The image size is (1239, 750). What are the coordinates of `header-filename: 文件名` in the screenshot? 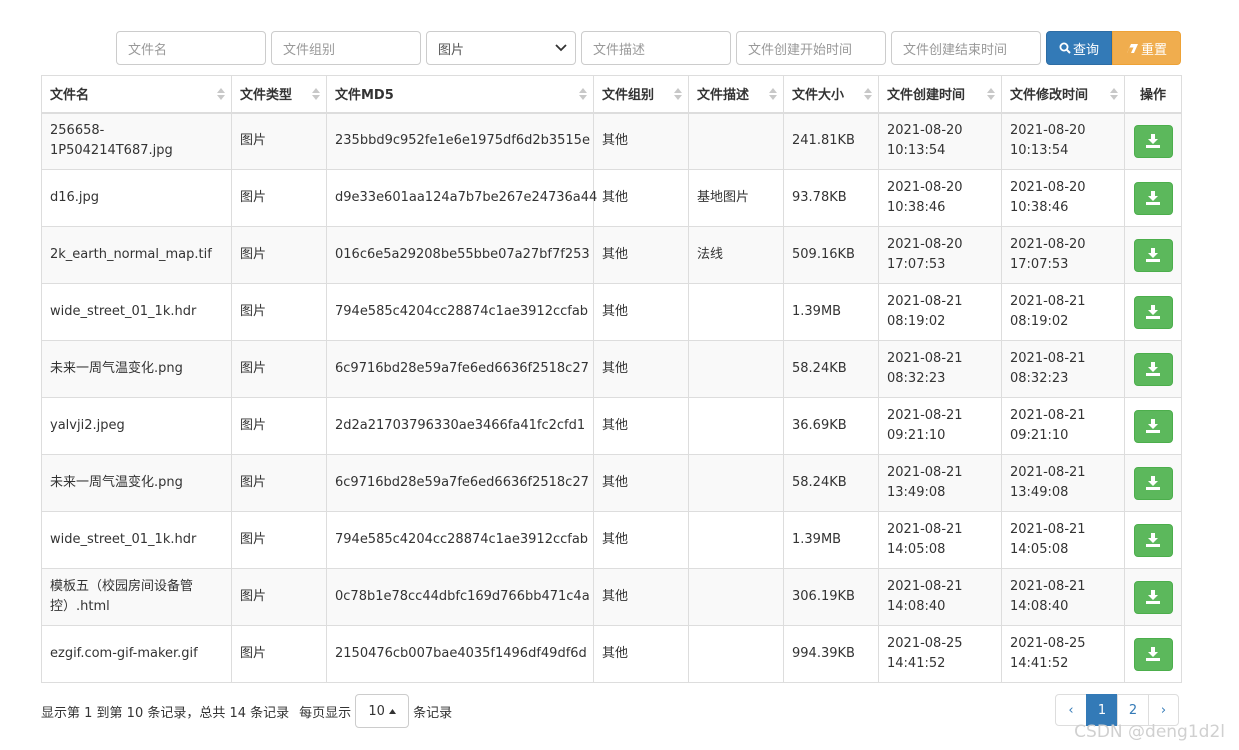 It's located at (136, 94).